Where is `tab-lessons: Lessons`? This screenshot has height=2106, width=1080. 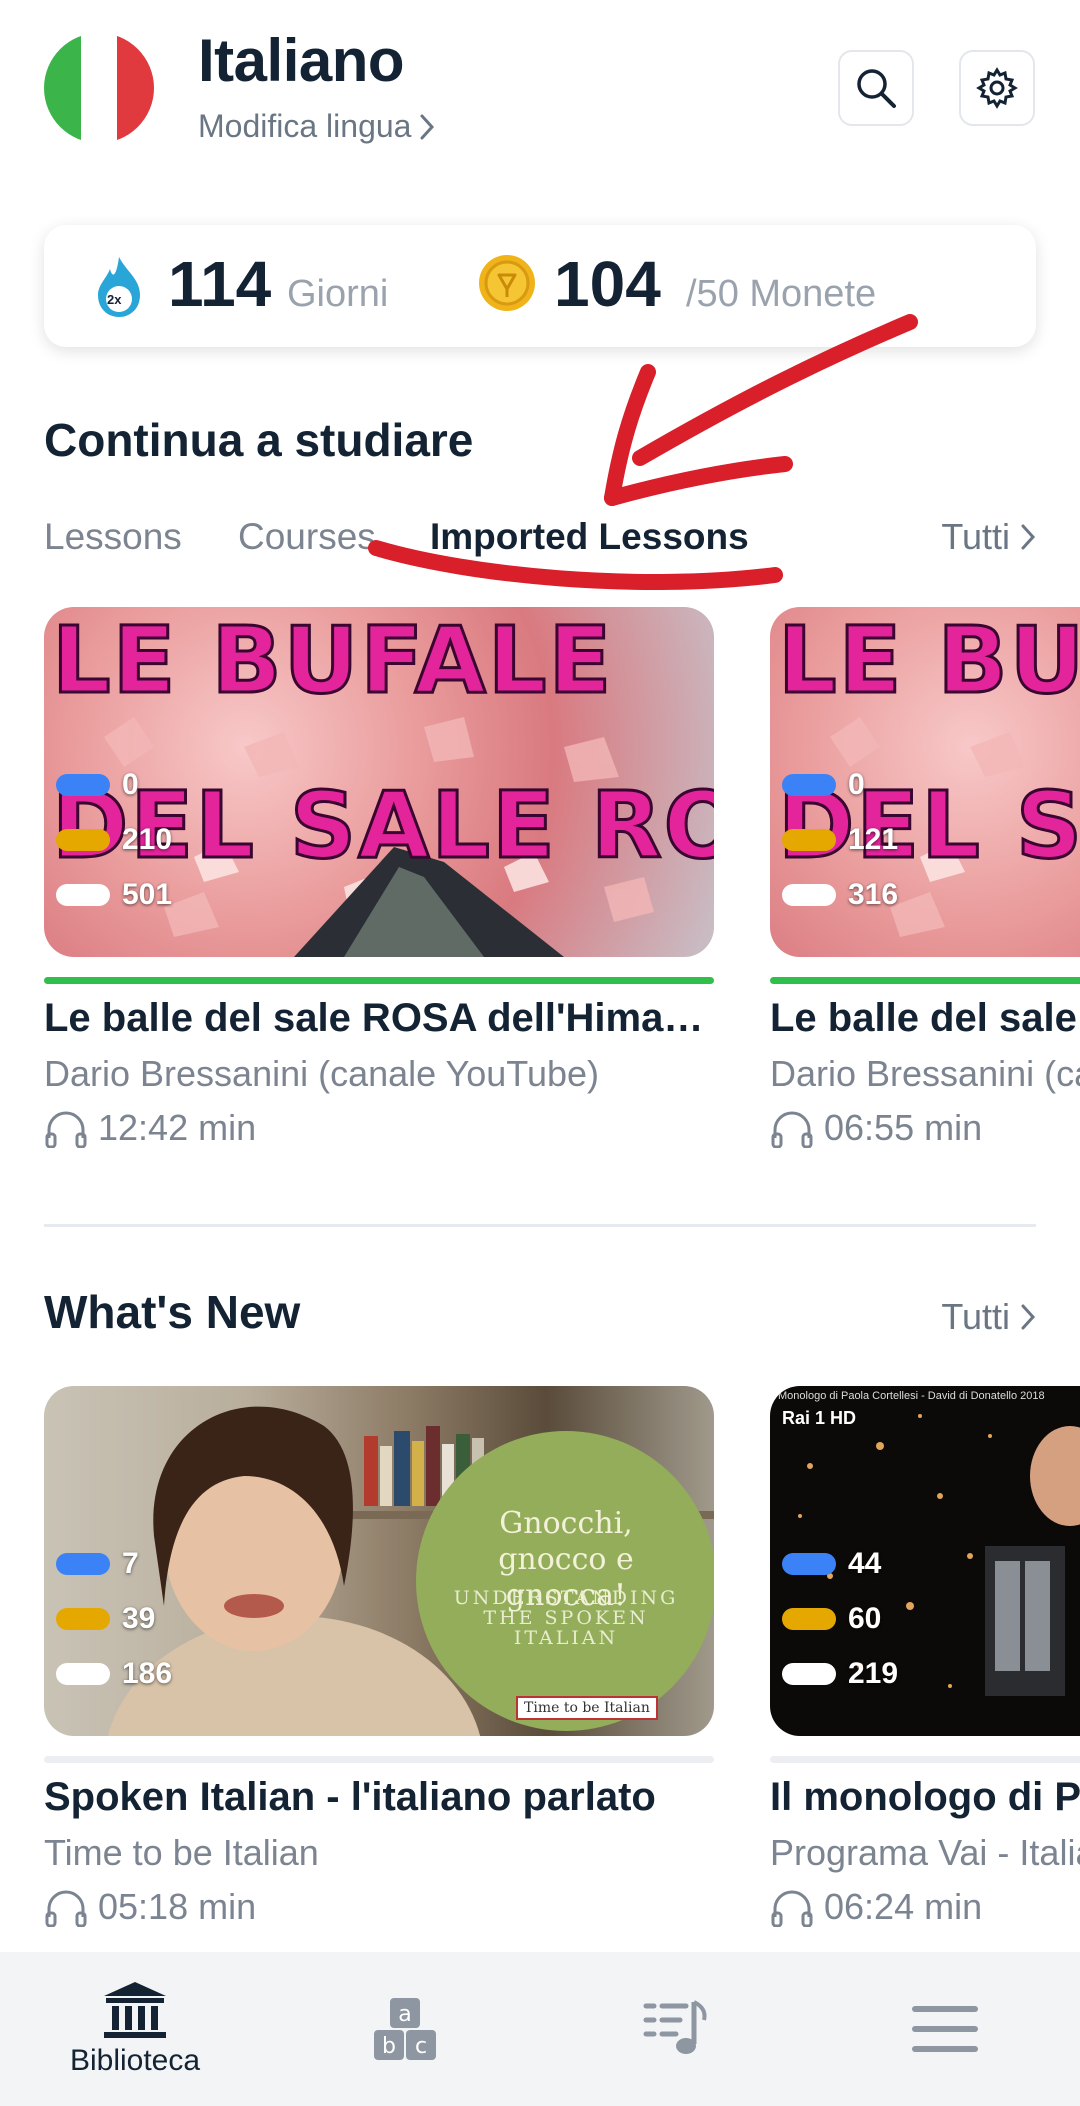 tab-lessons: Lessons is located at coordinates (113, 537).